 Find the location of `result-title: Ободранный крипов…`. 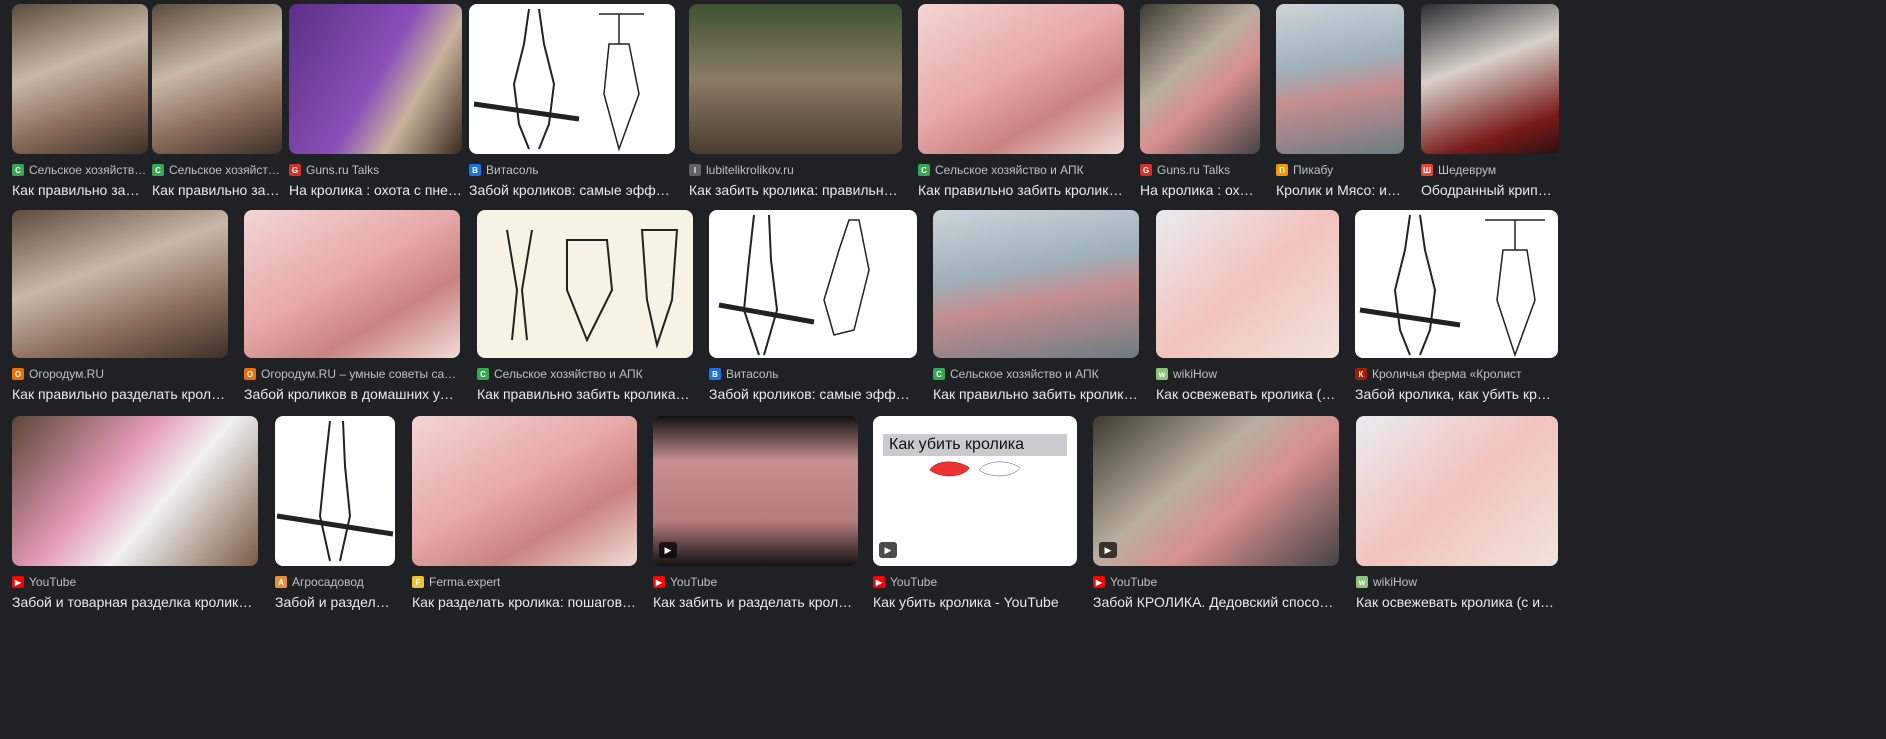

result-title: Ободранный крипов… is located at coordinates (1490, 190).